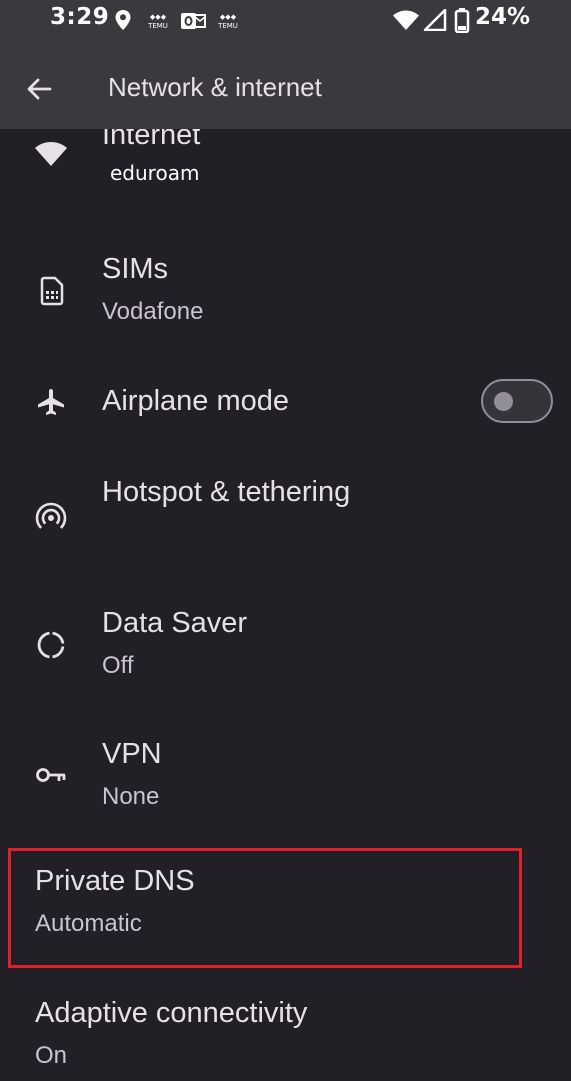  What do you see at coordinates (171, 1013) in the screenshot?
I see `item-title: Adaptive connectivity` at bounding box center [171, 1013].